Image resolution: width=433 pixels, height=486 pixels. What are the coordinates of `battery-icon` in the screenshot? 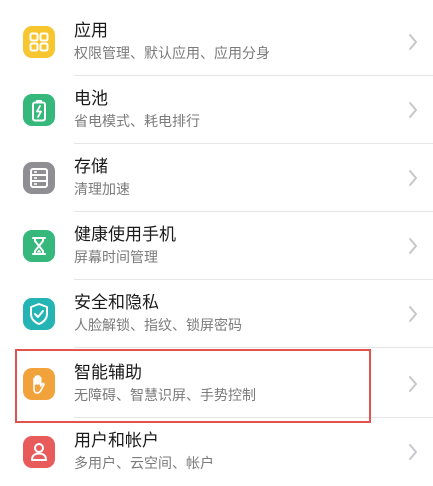 It's located at (39, 110).